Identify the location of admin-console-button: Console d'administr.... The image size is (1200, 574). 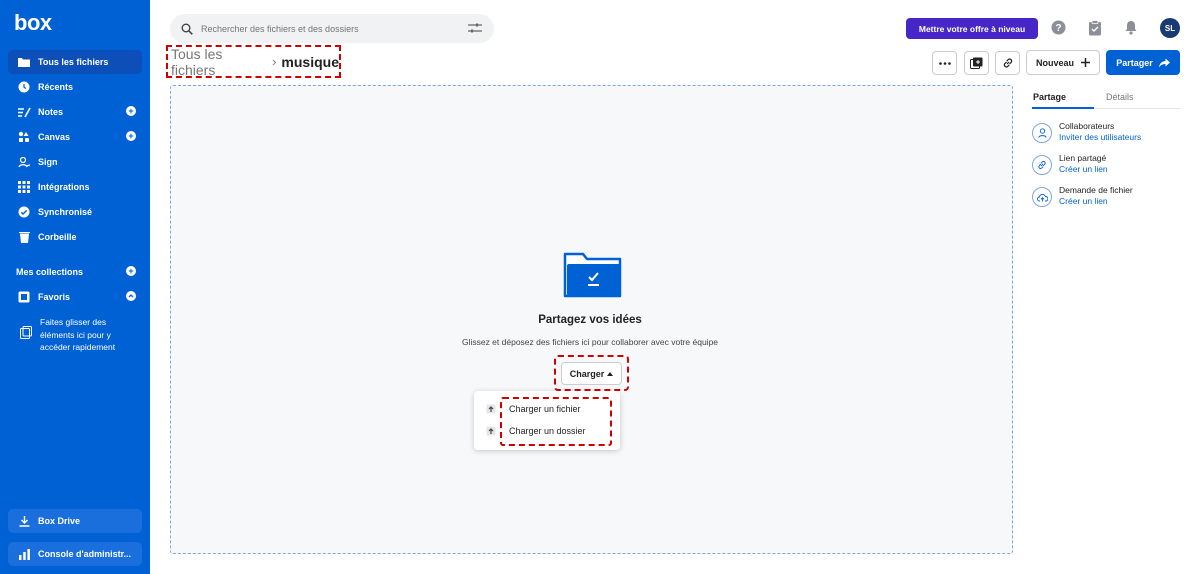
(75, 554).